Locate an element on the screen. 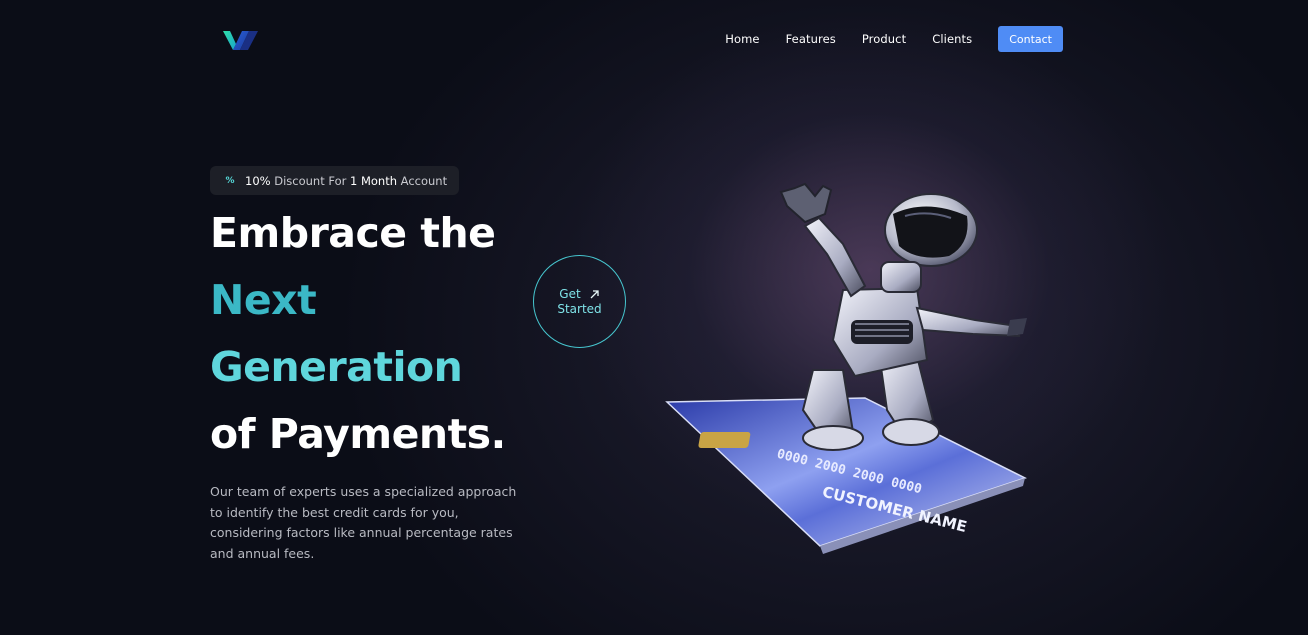  discount-badge: % 10% Discount For 1 Month Account is located at coordinates (335, 180).